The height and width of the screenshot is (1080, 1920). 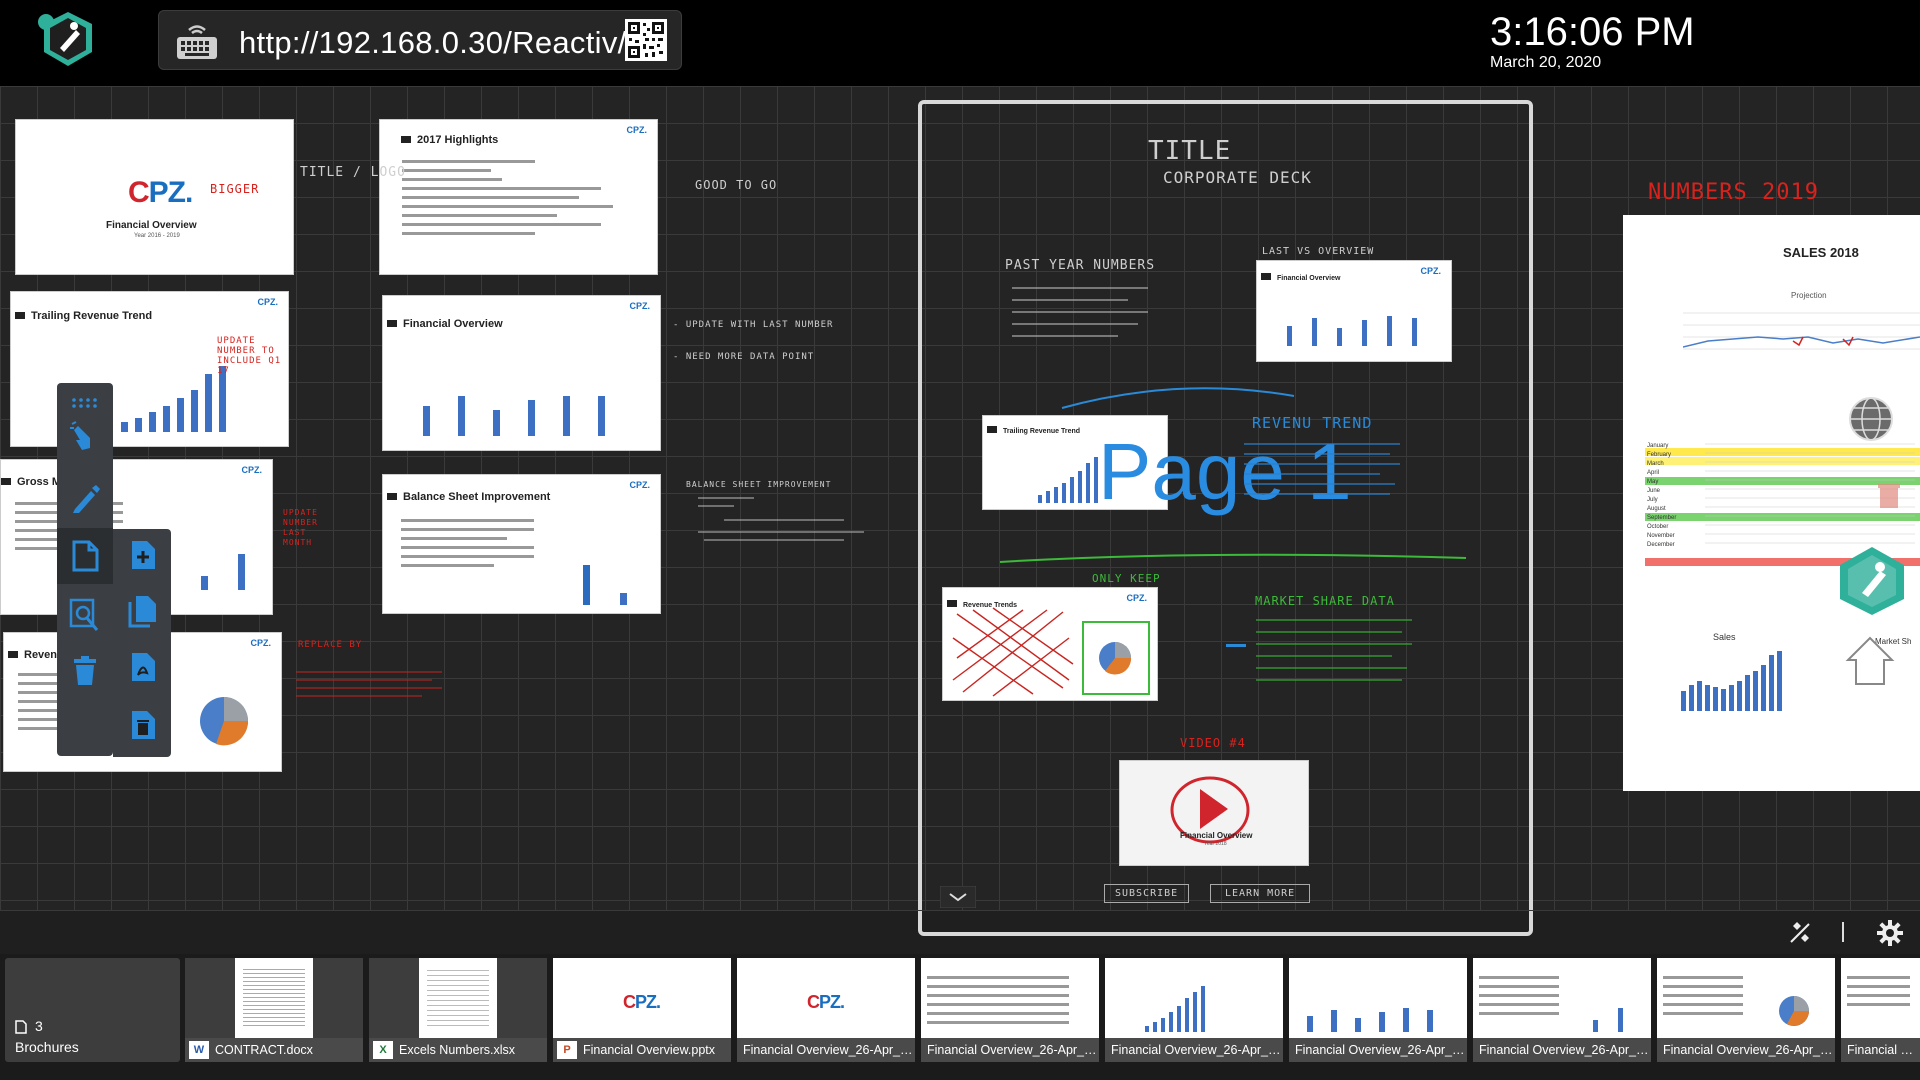 What do you see at coordinates (1880, 1010) in the screenshot?
I see `tray-item-slide-7: Balance Sheet Imp Financial Overv` at bounding box center [1880, 1010].